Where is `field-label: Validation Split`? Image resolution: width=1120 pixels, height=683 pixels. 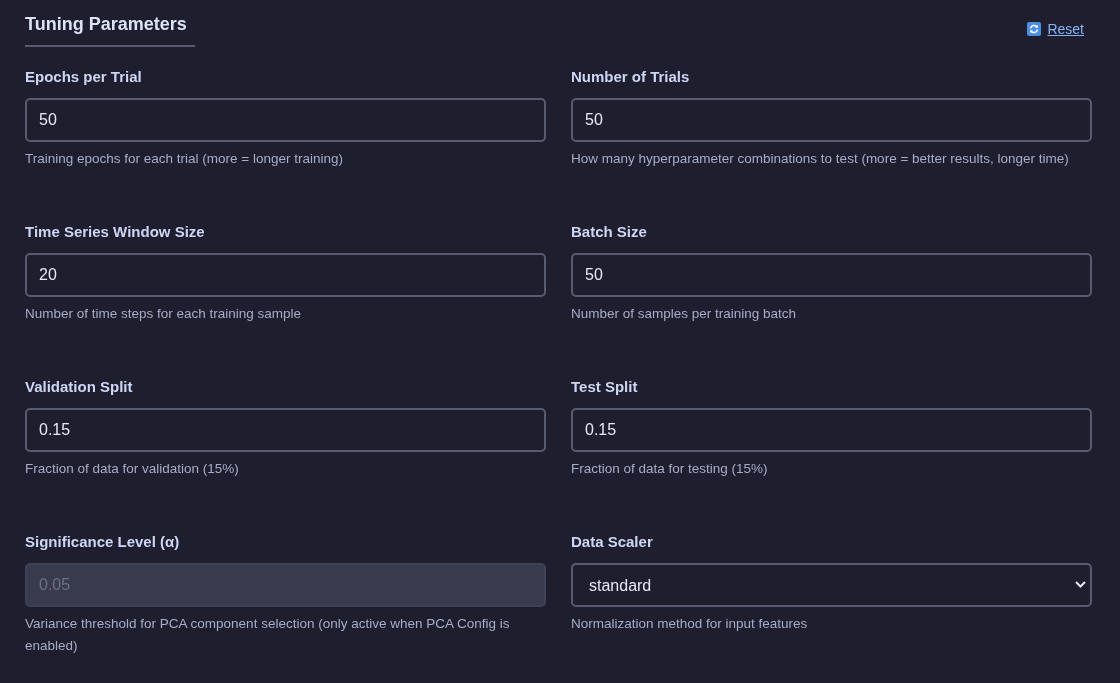 field-label: Validation Split is located at coordinates (79, 387).